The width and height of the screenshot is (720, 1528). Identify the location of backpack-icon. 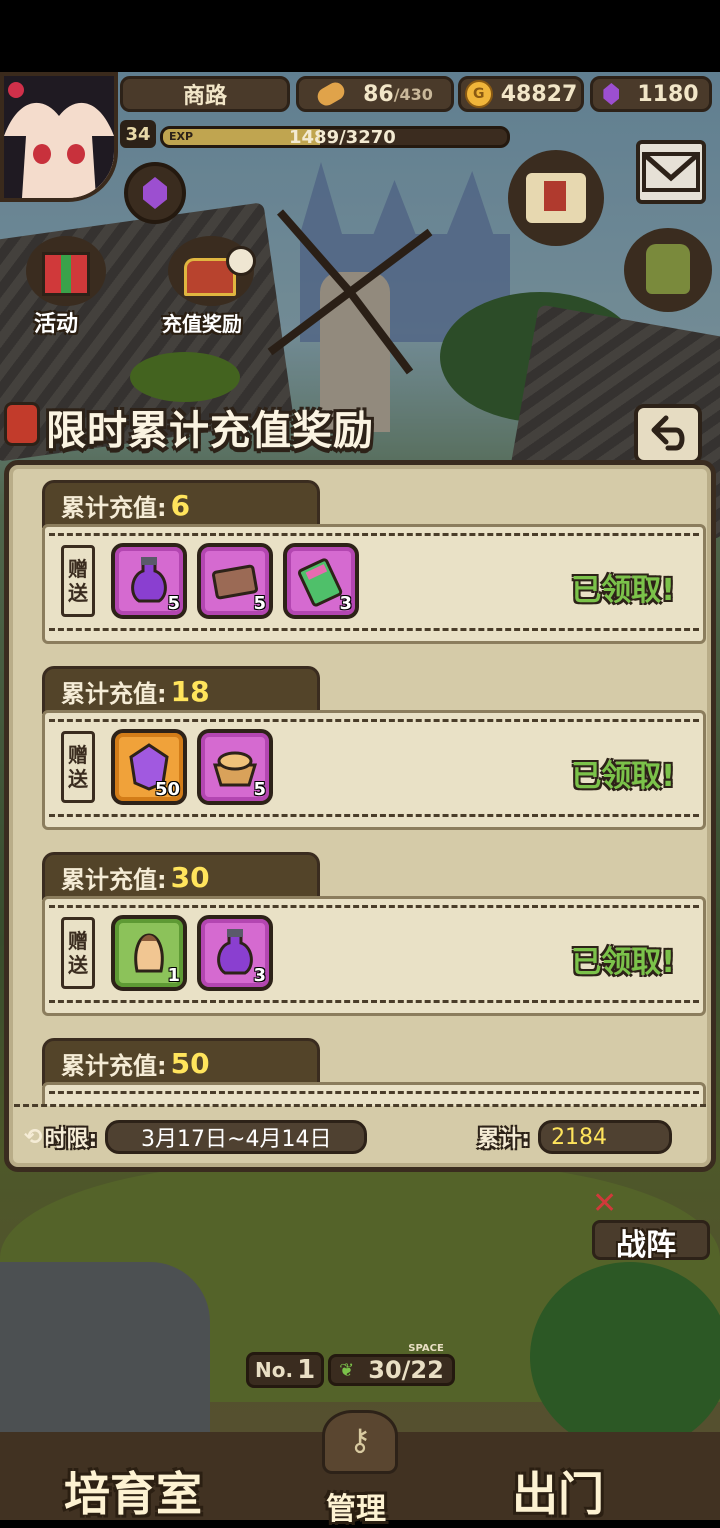
(668, 269).